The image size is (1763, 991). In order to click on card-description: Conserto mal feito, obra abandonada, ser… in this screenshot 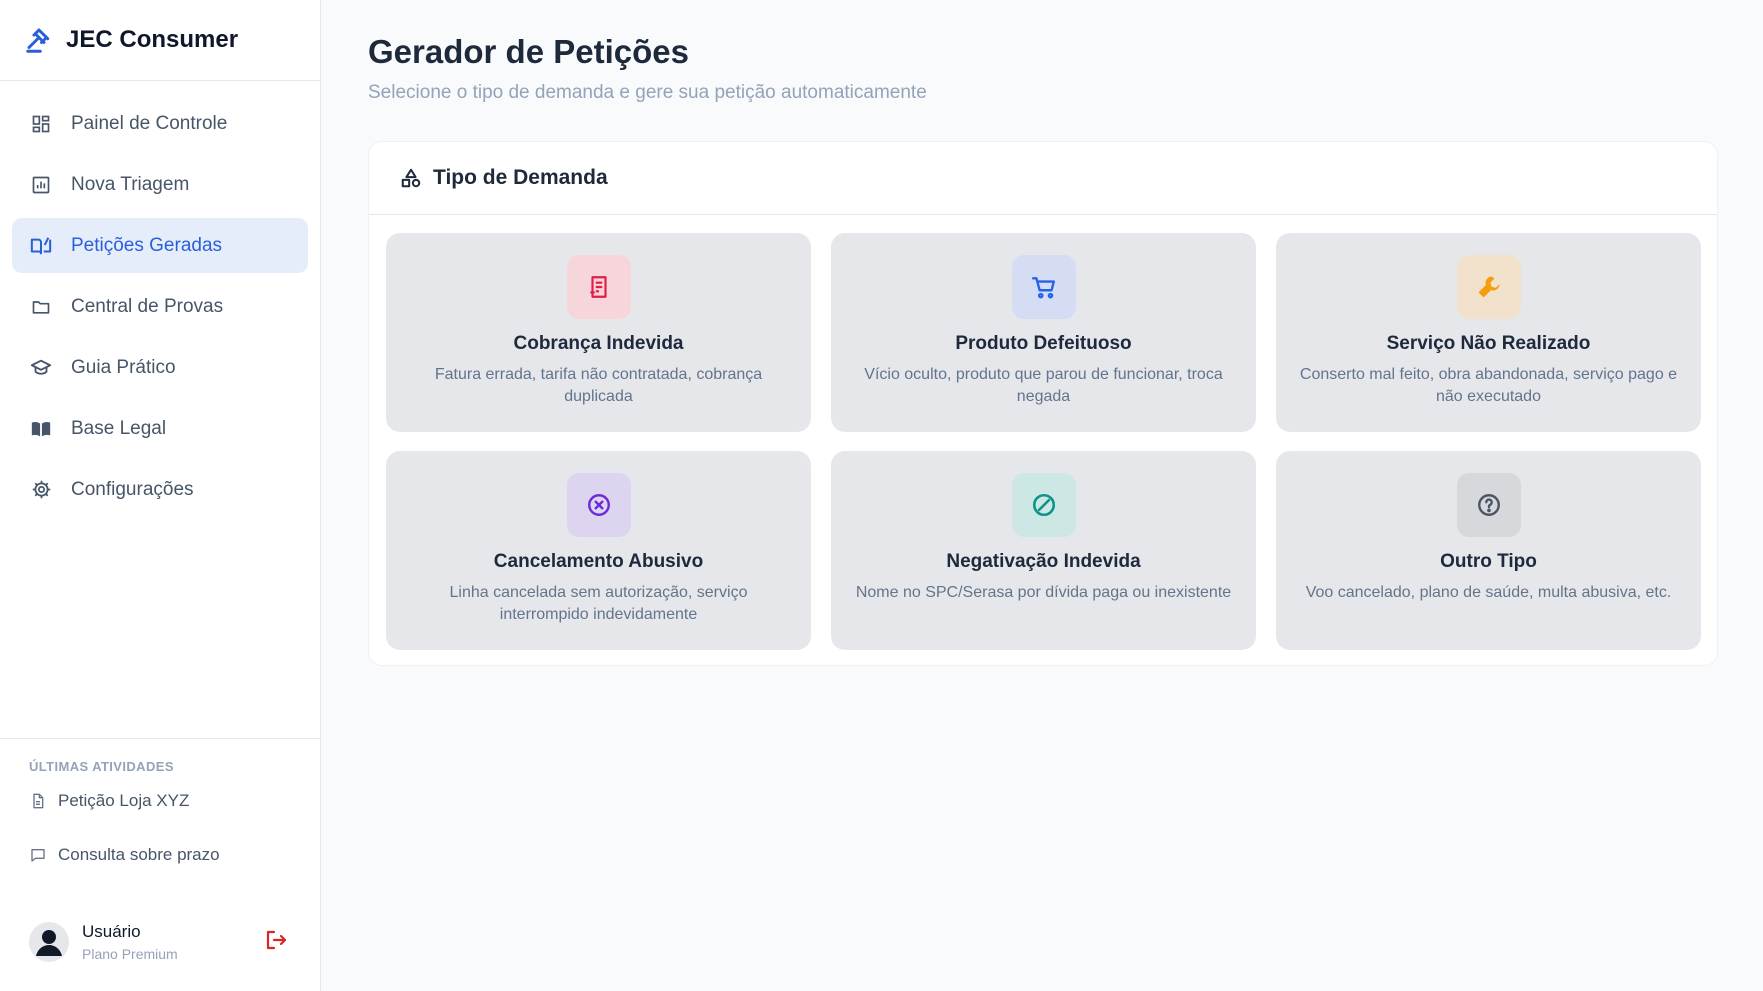, I will do `click(1488, 385)`.